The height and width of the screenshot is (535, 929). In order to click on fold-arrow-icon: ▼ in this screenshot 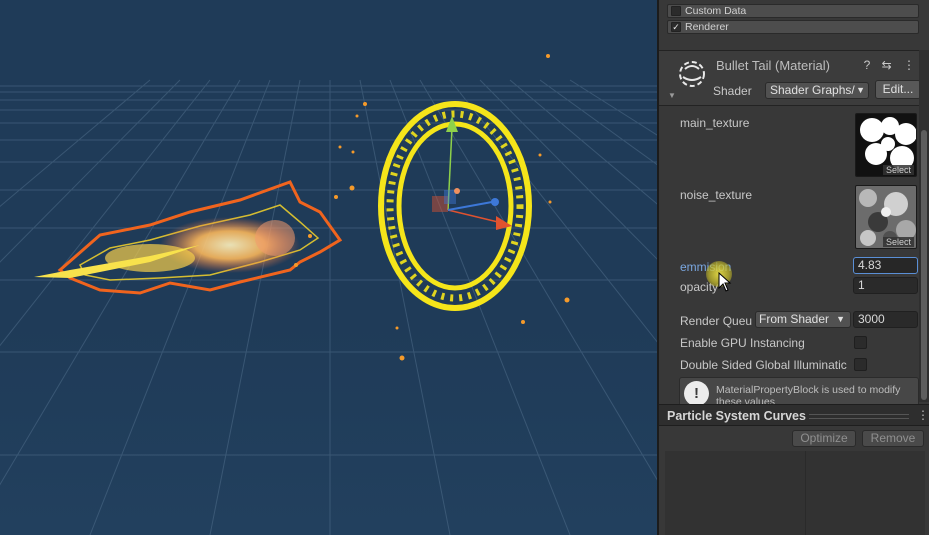, I will do `click(672, 95)`.